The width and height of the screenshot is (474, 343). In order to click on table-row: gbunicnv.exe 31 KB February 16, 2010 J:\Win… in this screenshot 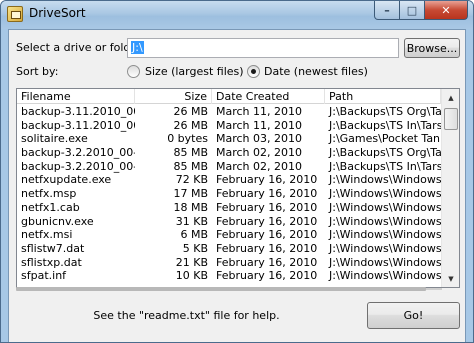, I will do `click(229, 222)`.